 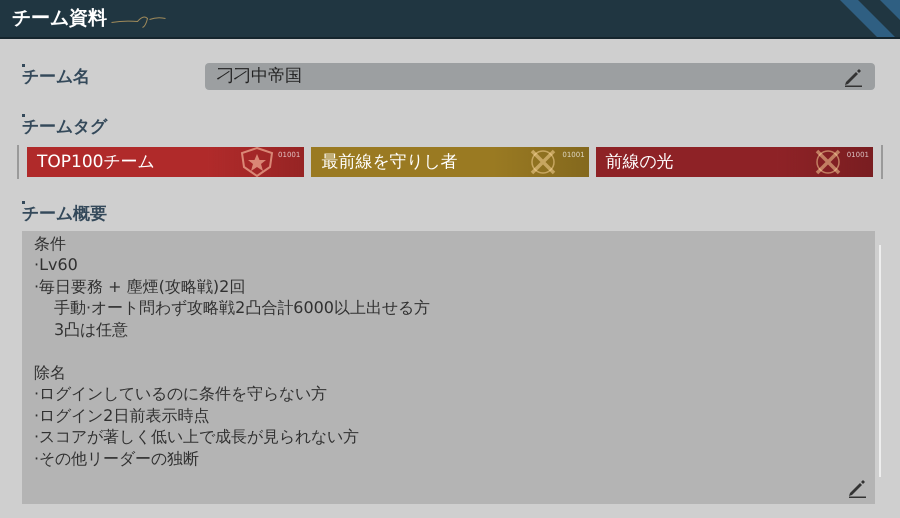 I want to click on summary-line: ·毎日要務 + 塵煙(攻略戦)2回, so click(x=140, y=286).